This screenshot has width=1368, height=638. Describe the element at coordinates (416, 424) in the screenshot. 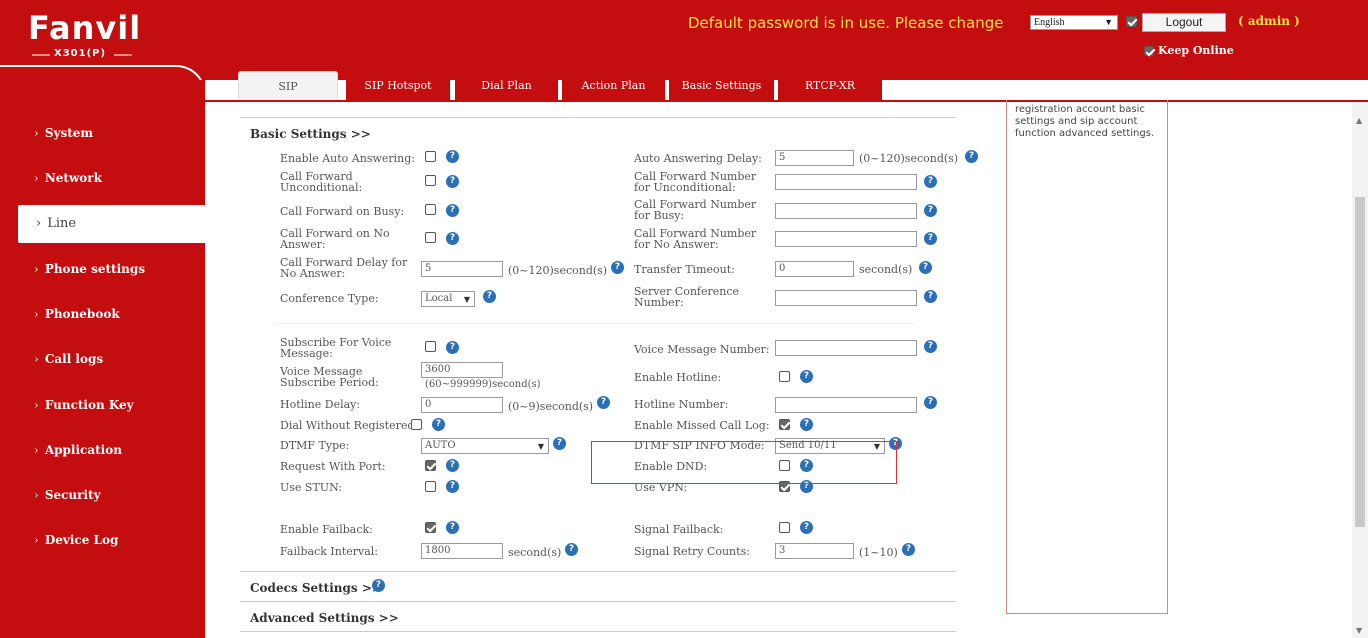

I see `dial-unregistered-checkbox` at that location.